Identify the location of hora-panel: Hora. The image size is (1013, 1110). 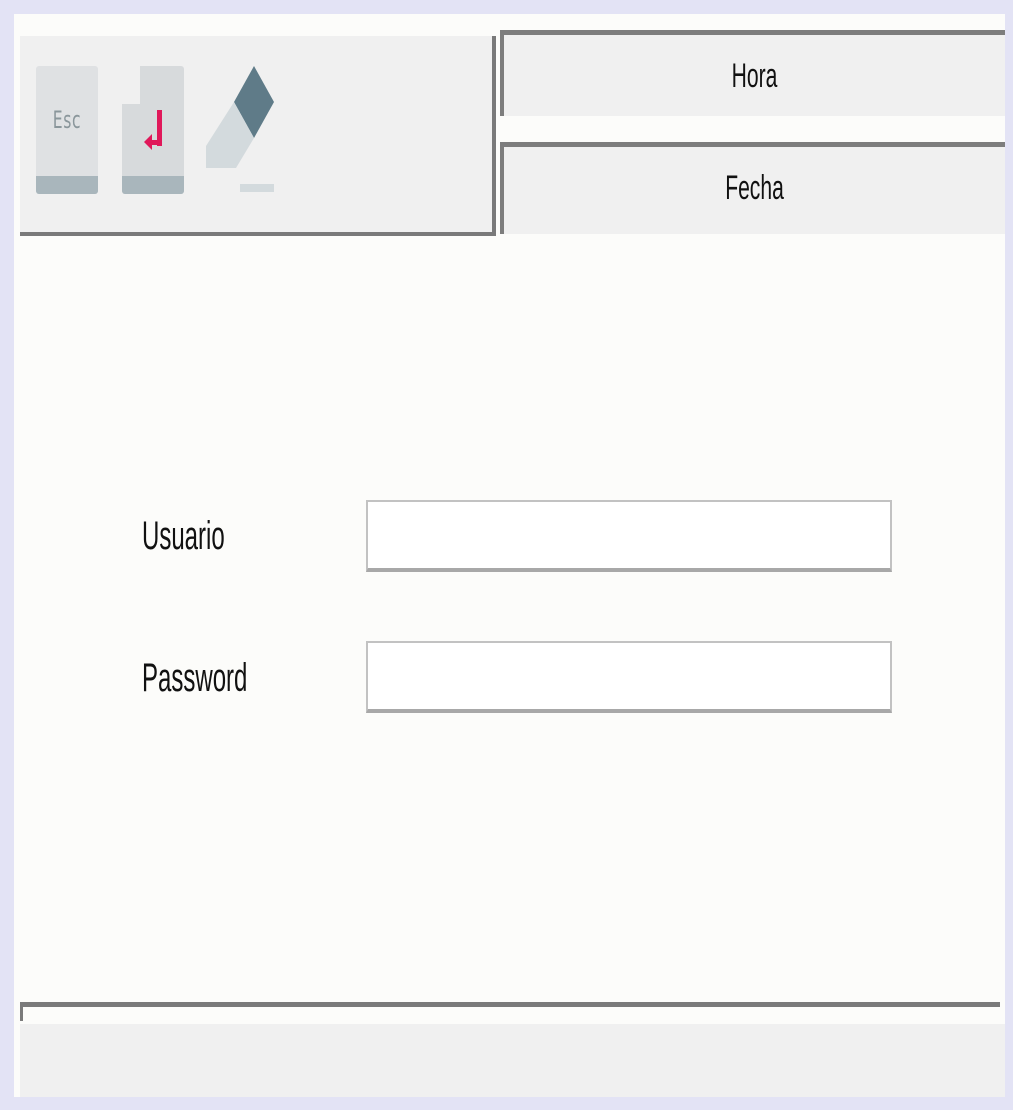
(752, 73).